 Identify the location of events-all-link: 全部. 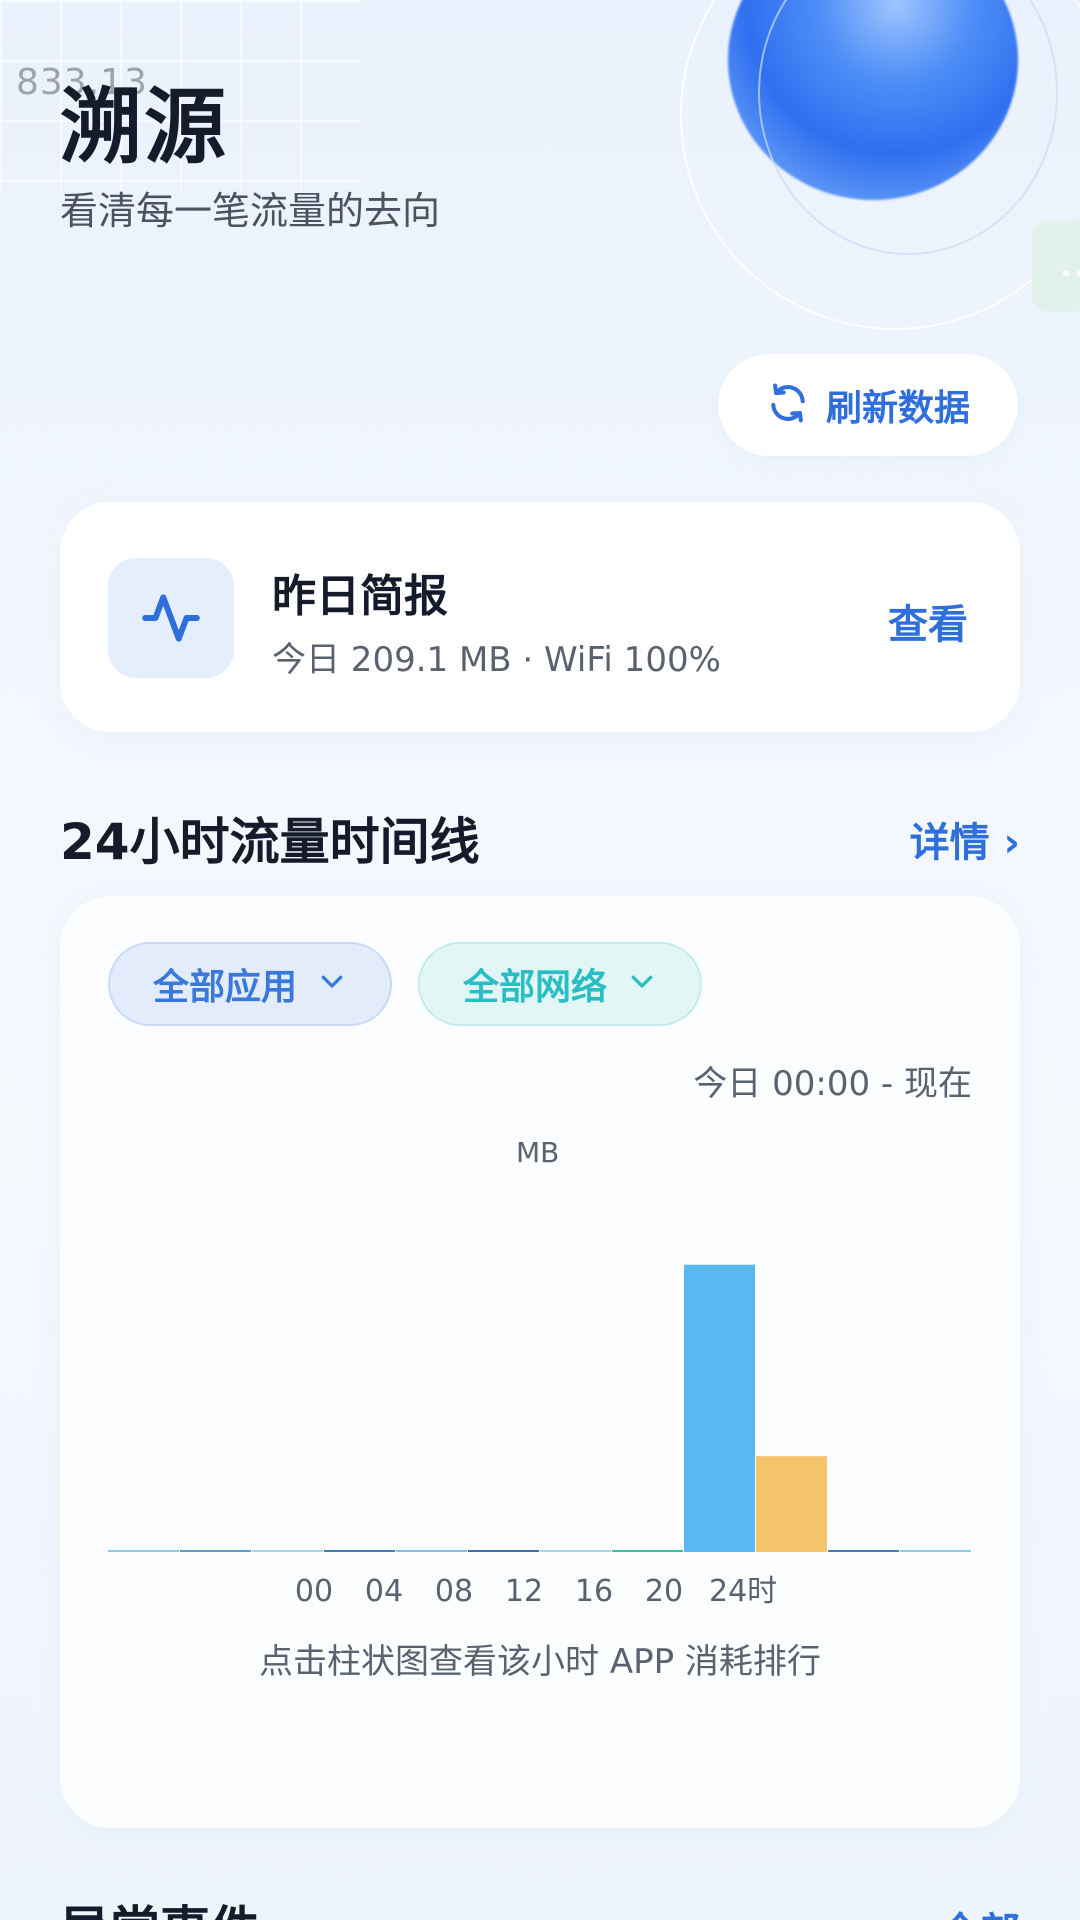
(980, 1910).